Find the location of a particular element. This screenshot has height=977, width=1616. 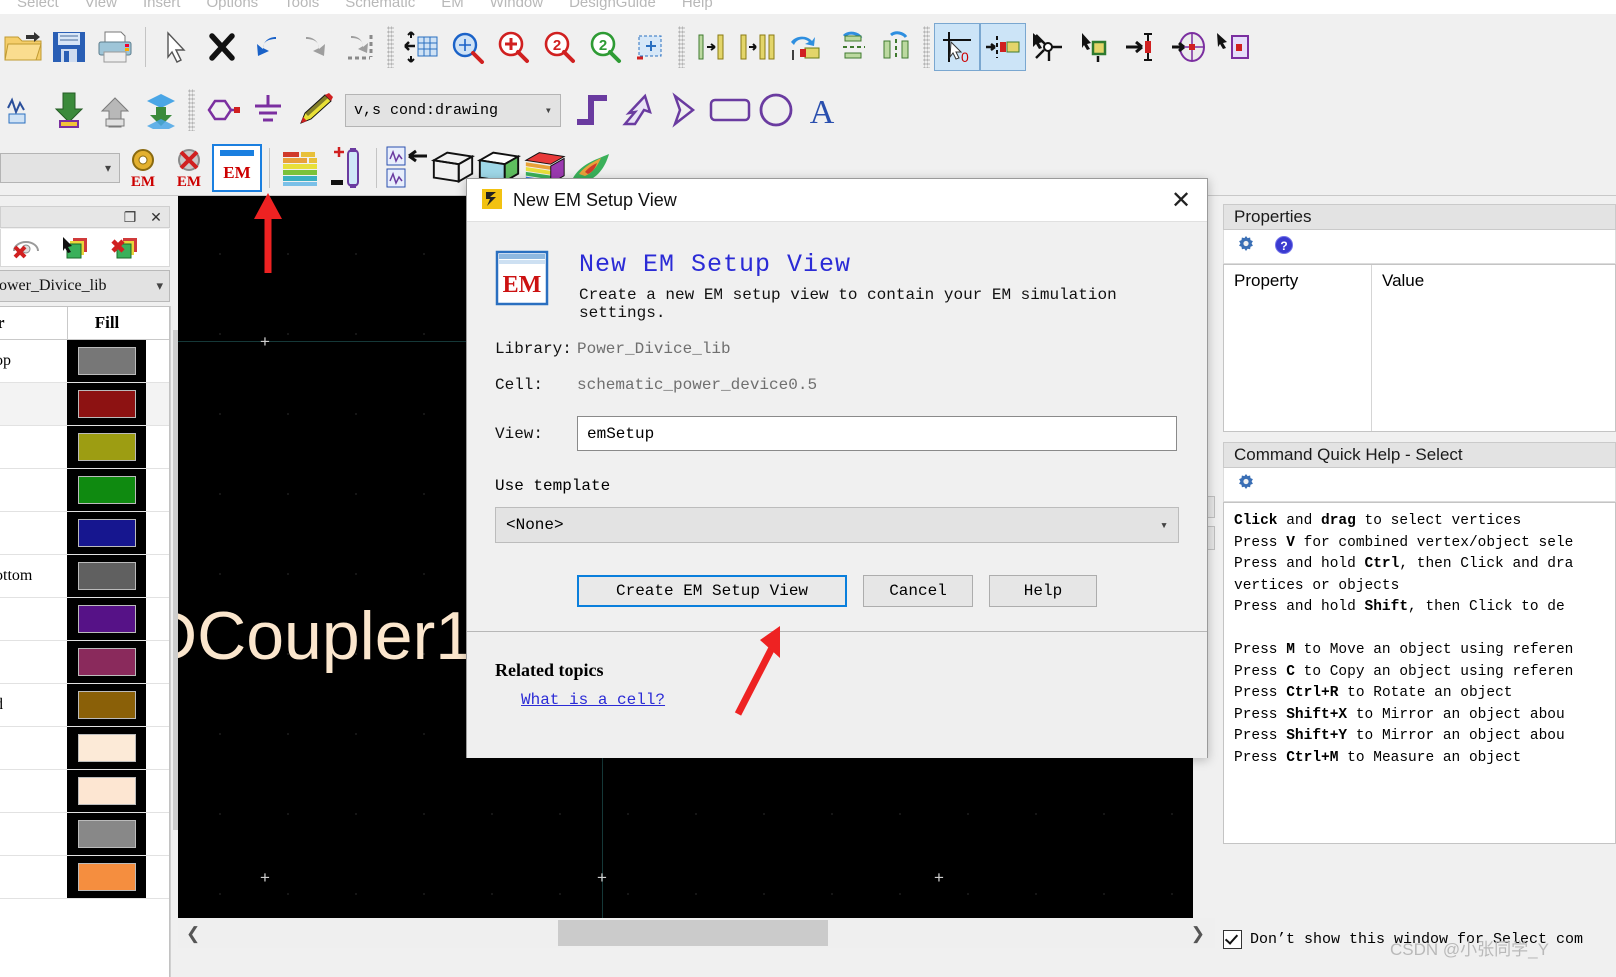

help-icon: ? is located at coordinates (1284, 246).